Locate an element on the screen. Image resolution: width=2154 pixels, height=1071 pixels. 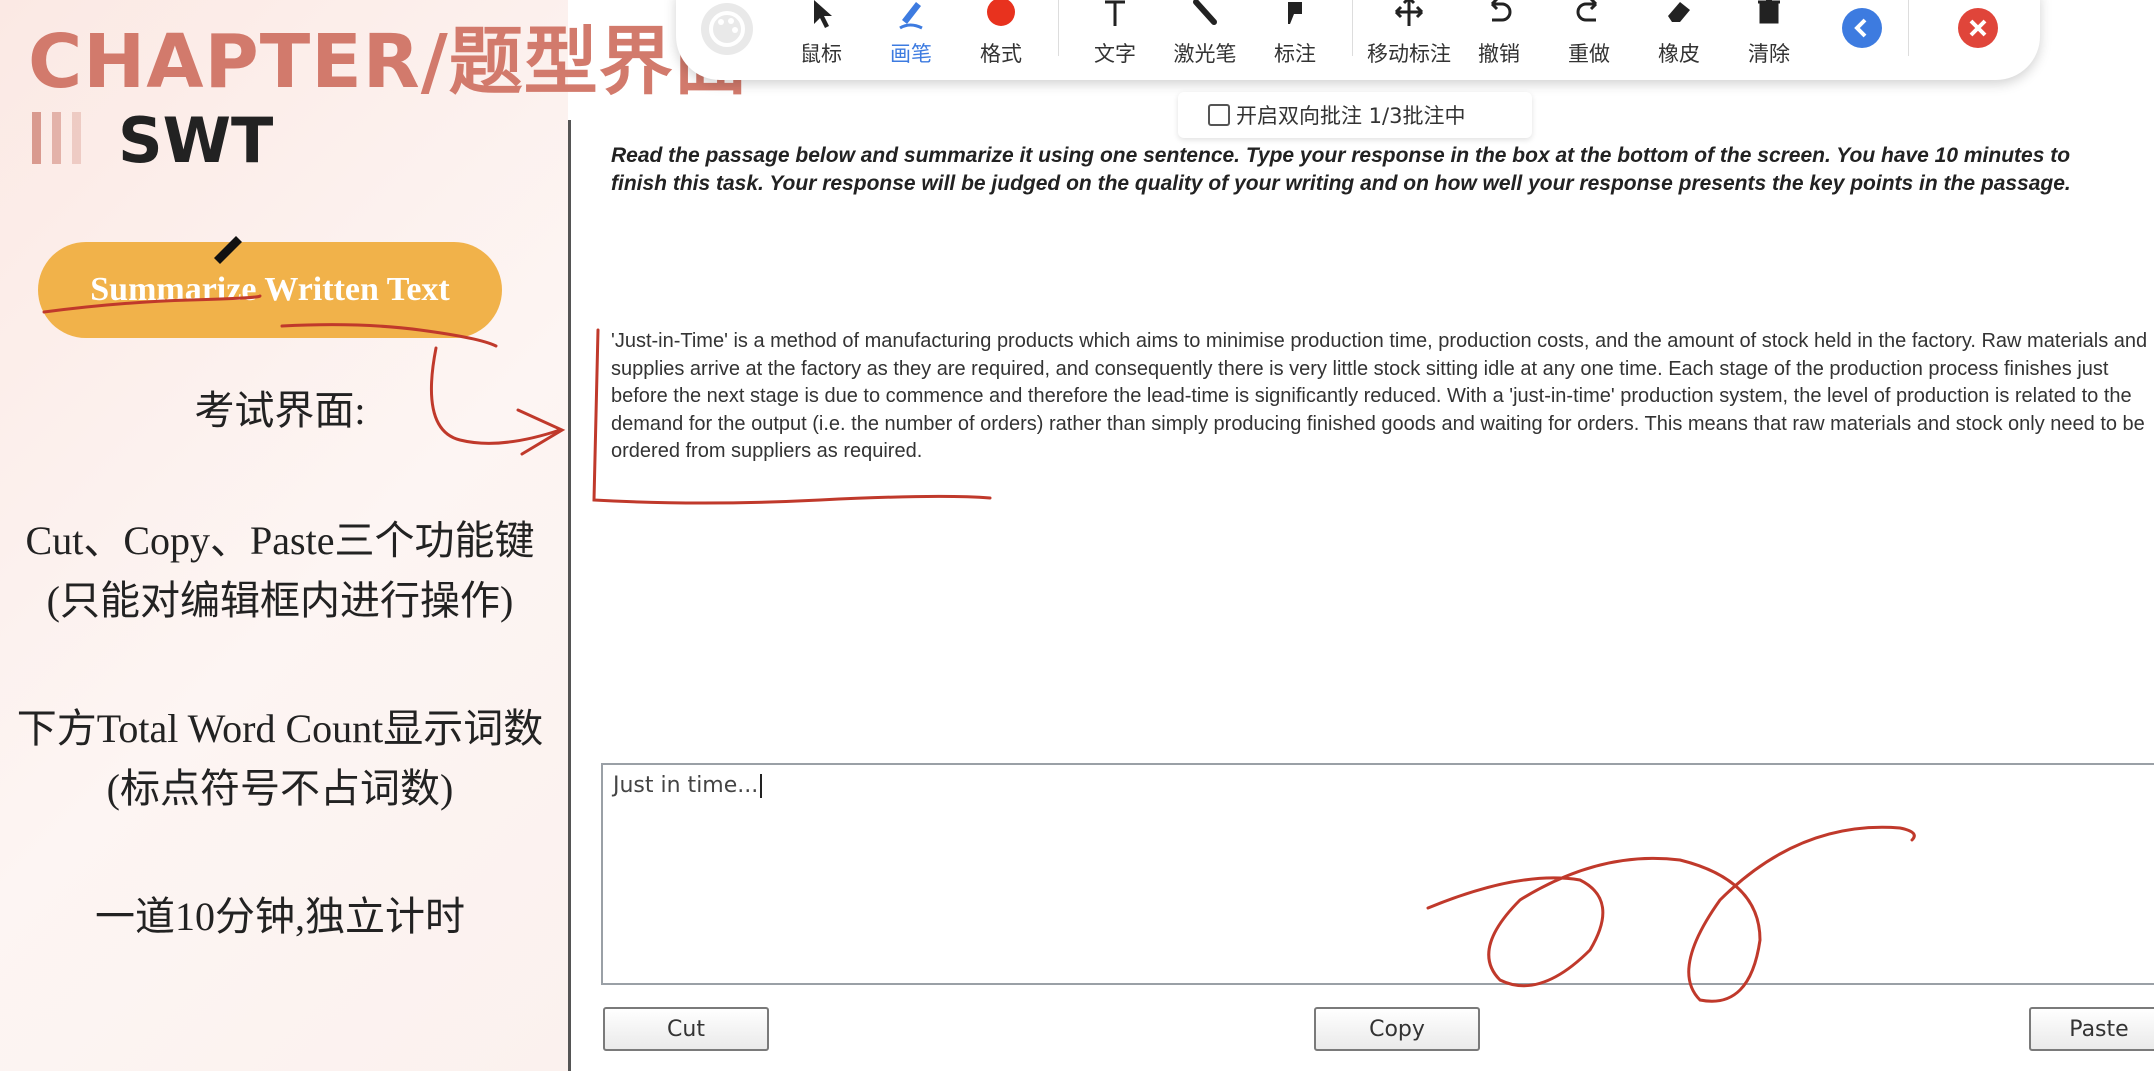
trash-icon is located at coordinates (1769, 12).